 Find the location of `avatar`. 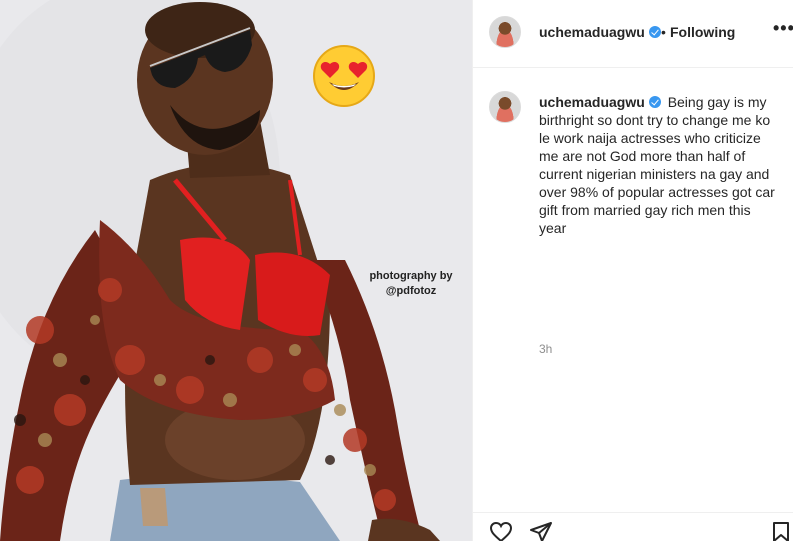

avatar is located at coordinates (505, 32).